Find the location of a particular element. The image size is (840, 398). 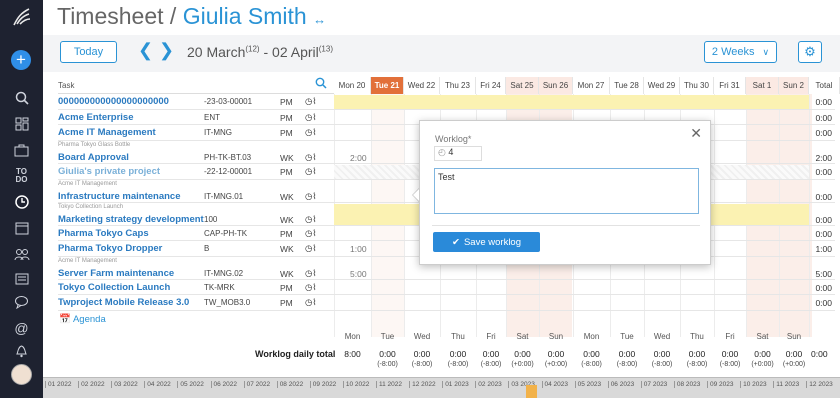

timeline-month: 07 2022 is located at coordinates (256, 384).